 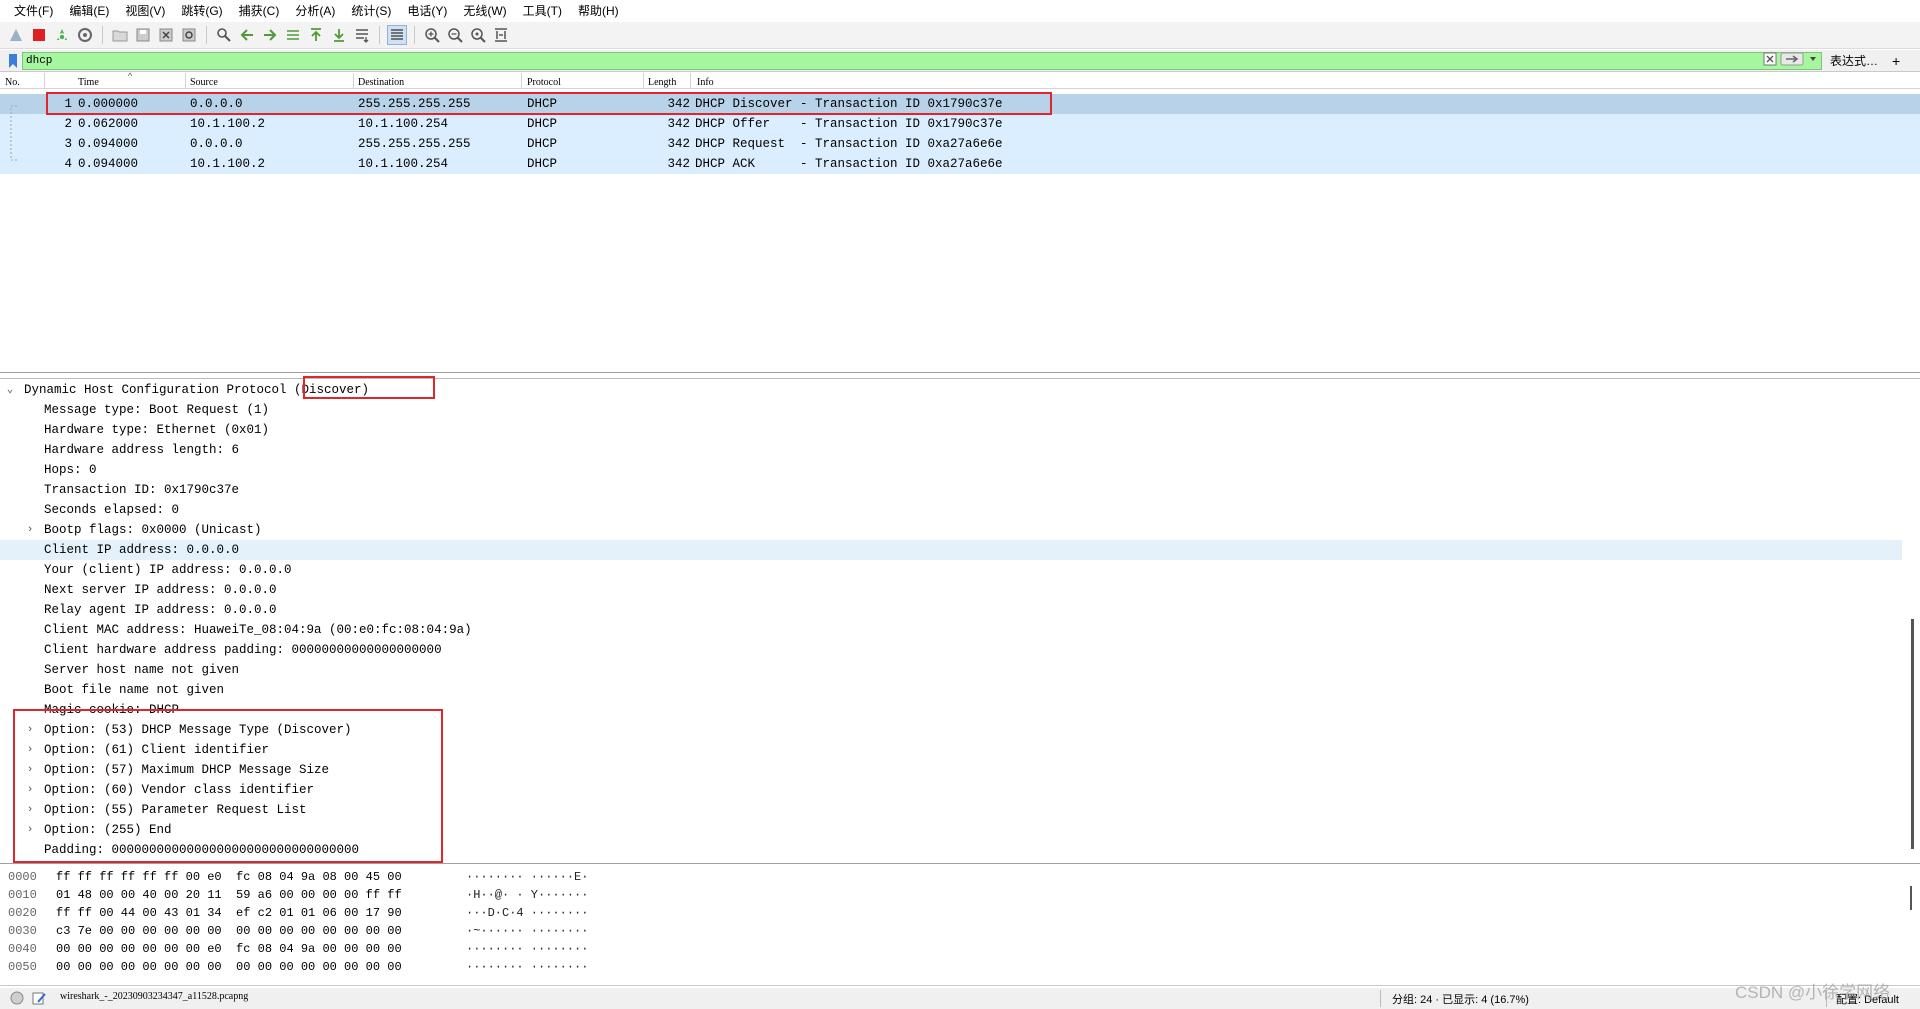 I want to click on expert-info-icon, so click(x=17, y=999).